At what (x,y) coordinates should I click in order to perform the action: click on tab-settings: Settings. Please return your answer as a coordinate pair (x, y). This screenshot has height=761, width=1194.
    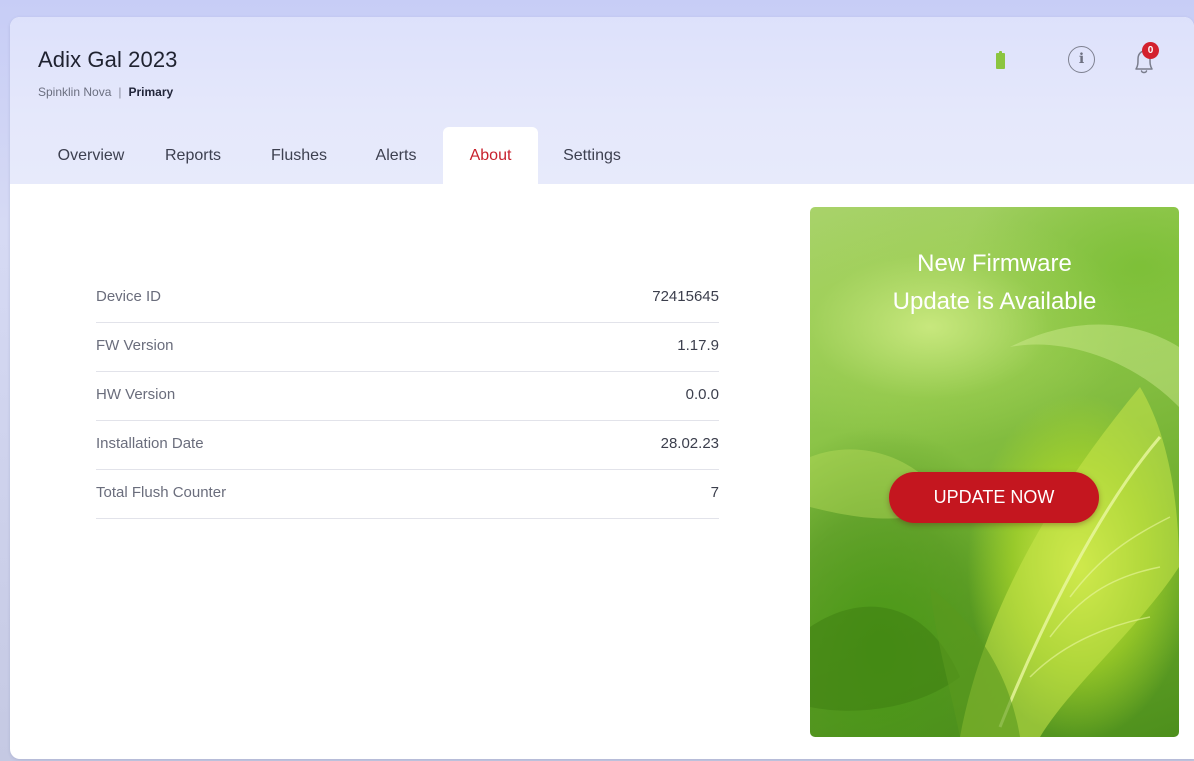
    Looking at the image, I should click on (592, 155).